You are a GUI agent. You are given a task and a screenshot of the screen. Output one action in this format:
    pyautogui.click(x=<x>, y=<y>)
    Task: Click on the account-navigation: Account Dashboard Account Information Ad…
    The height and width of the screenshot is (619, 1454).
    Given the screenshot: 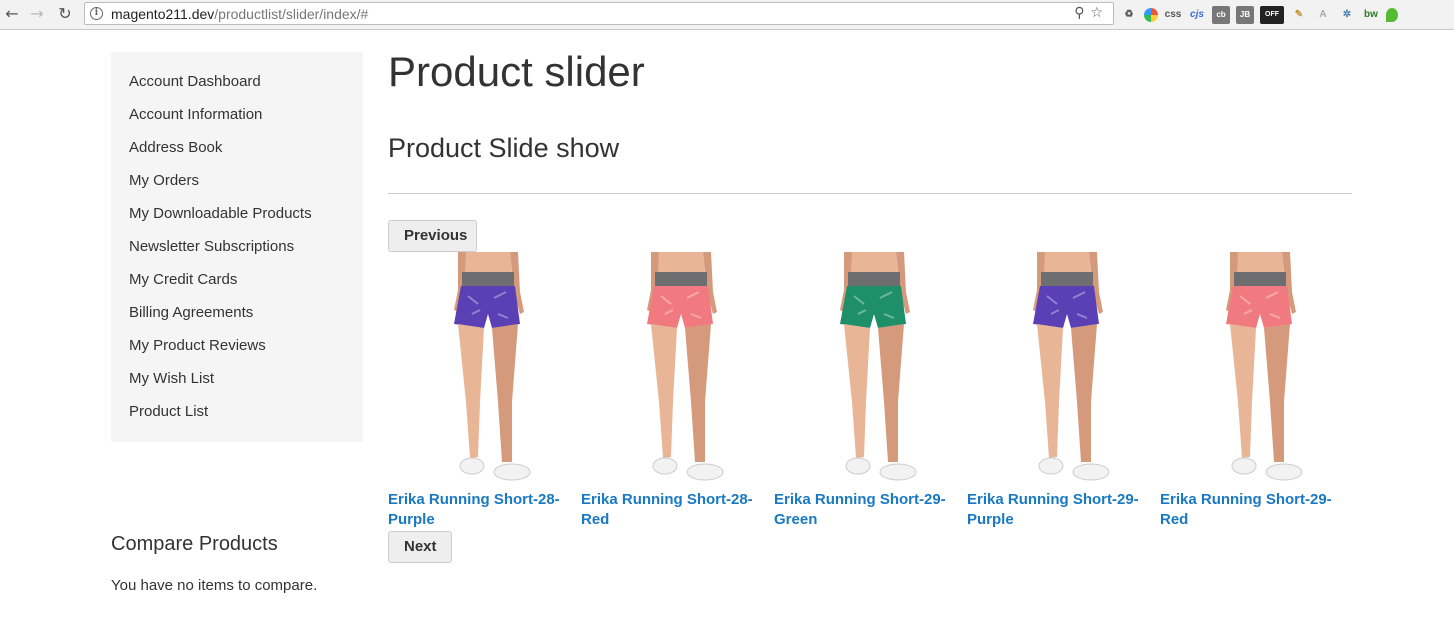 What is the action you would take?
    pyautogui.click(x=237, y=247)
    